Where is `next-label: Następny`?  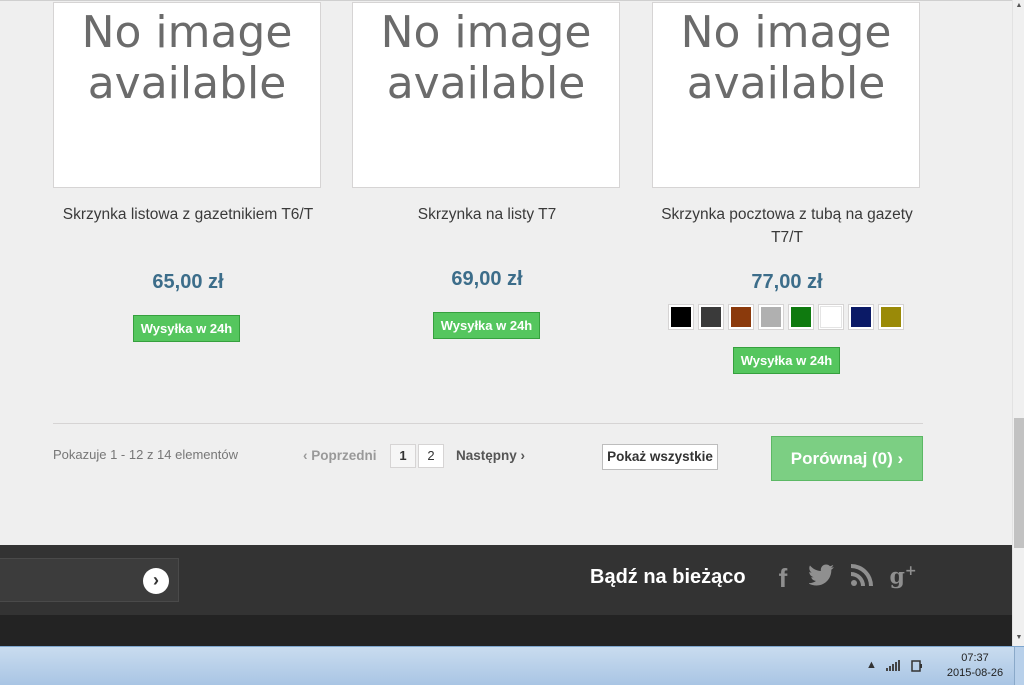 next-label: Następny is located at coordinates (486, 455).